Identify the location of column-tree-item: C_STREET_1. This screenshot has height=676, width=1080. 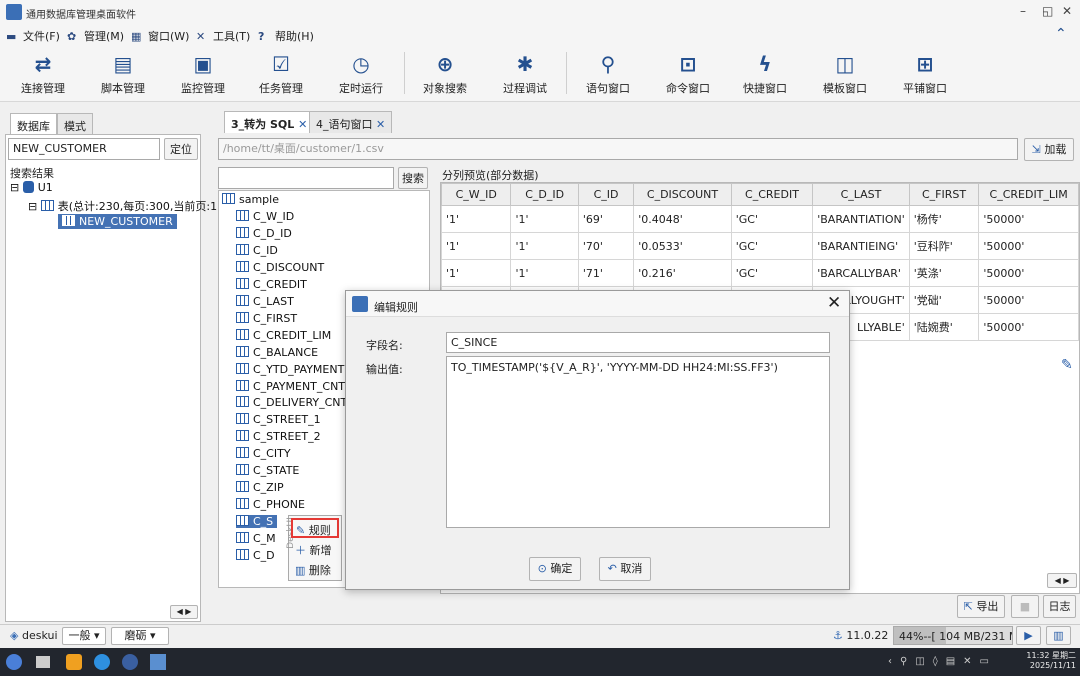
(278, 419).